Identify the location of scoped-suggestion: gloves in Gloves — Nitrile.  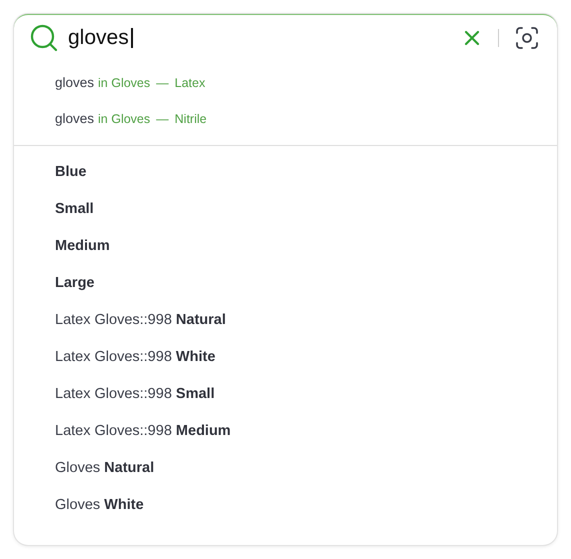
(285, 119).